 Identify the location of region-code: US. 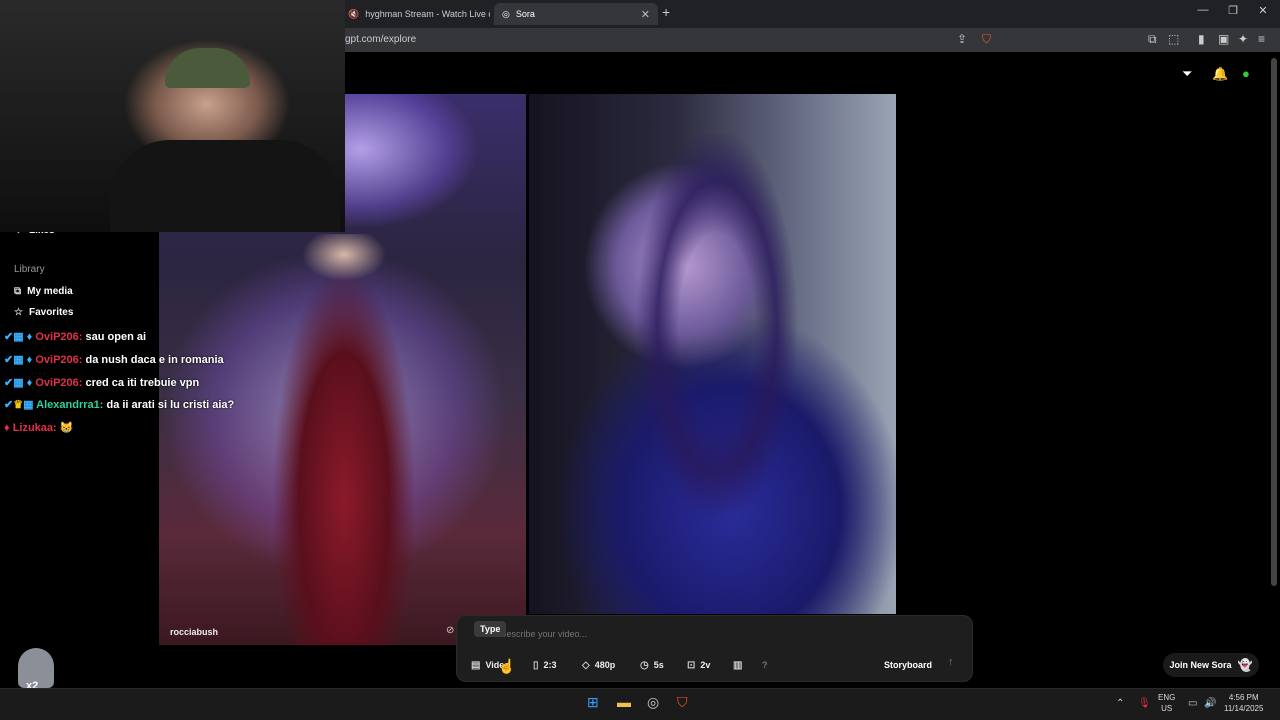
(1167, 708).